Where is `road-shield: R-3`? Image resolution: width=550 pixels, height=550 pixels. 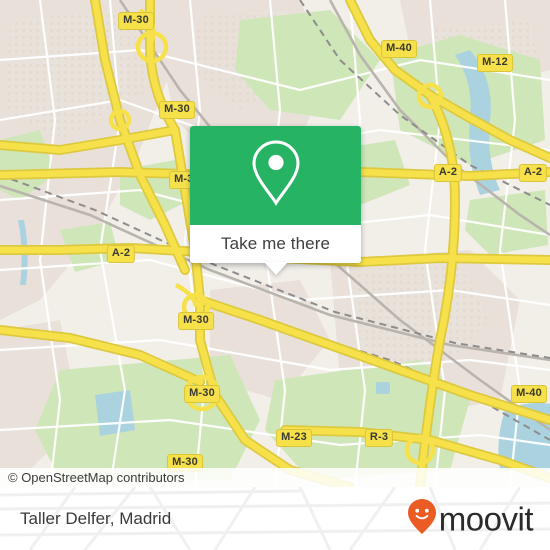 road-shield: R-3 is located at coordinates (379, 438).